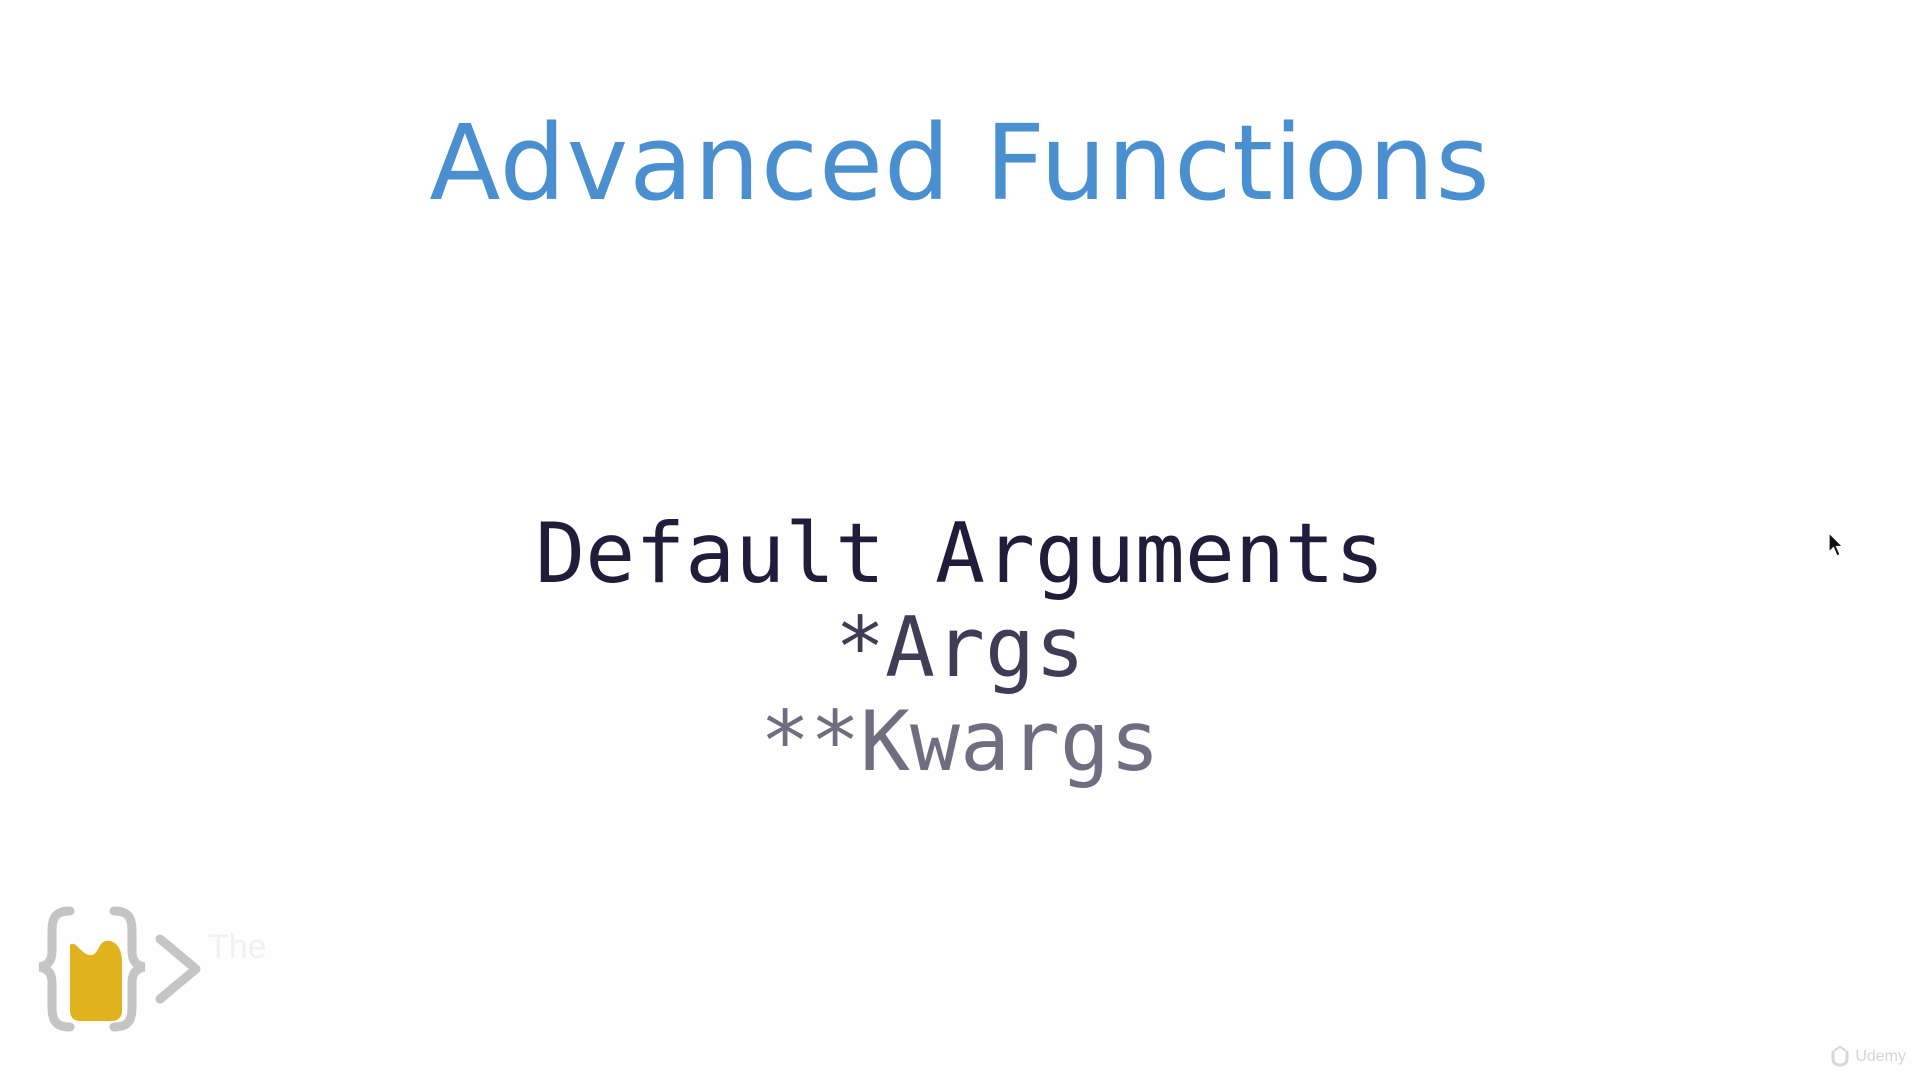 This screenshot has height=1080, width=1920. Describe the element at coordinates (1880, 1056) in the screenshot. I see `watermark-text: Udemy` at that location.